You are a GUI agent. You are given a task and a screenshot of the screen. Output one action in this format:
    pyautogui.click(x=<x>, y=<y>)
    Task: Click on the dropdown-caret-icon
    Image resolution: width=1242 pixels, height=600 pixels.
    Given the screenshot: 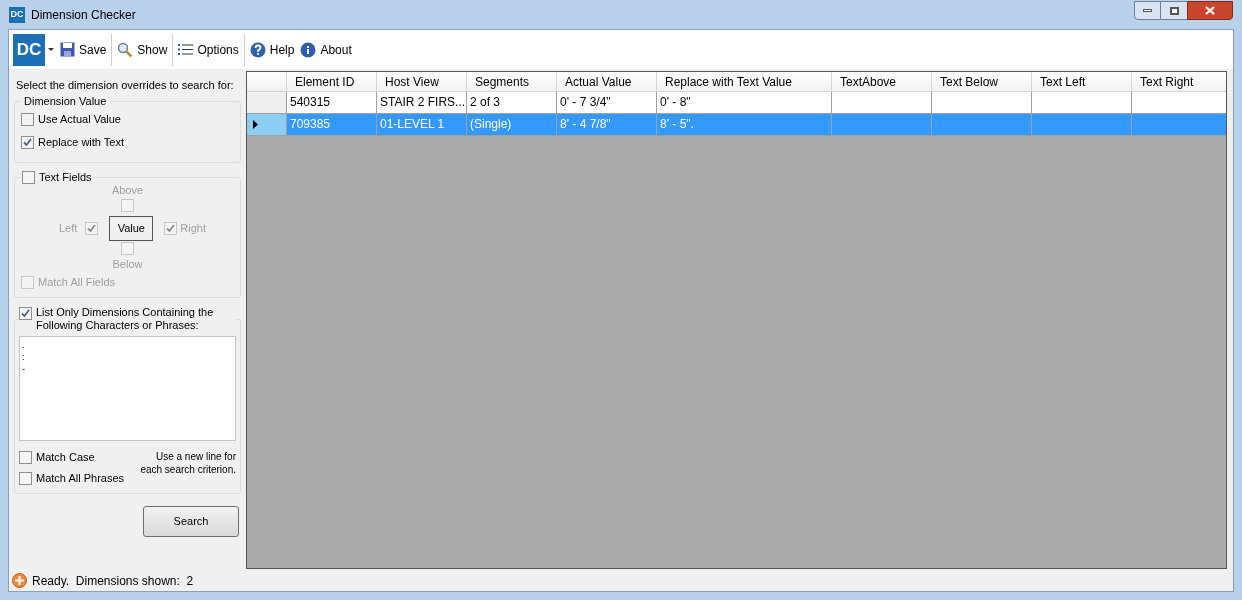 What is the action you would take?
    pyautogui.click(x=51, y=49)
    